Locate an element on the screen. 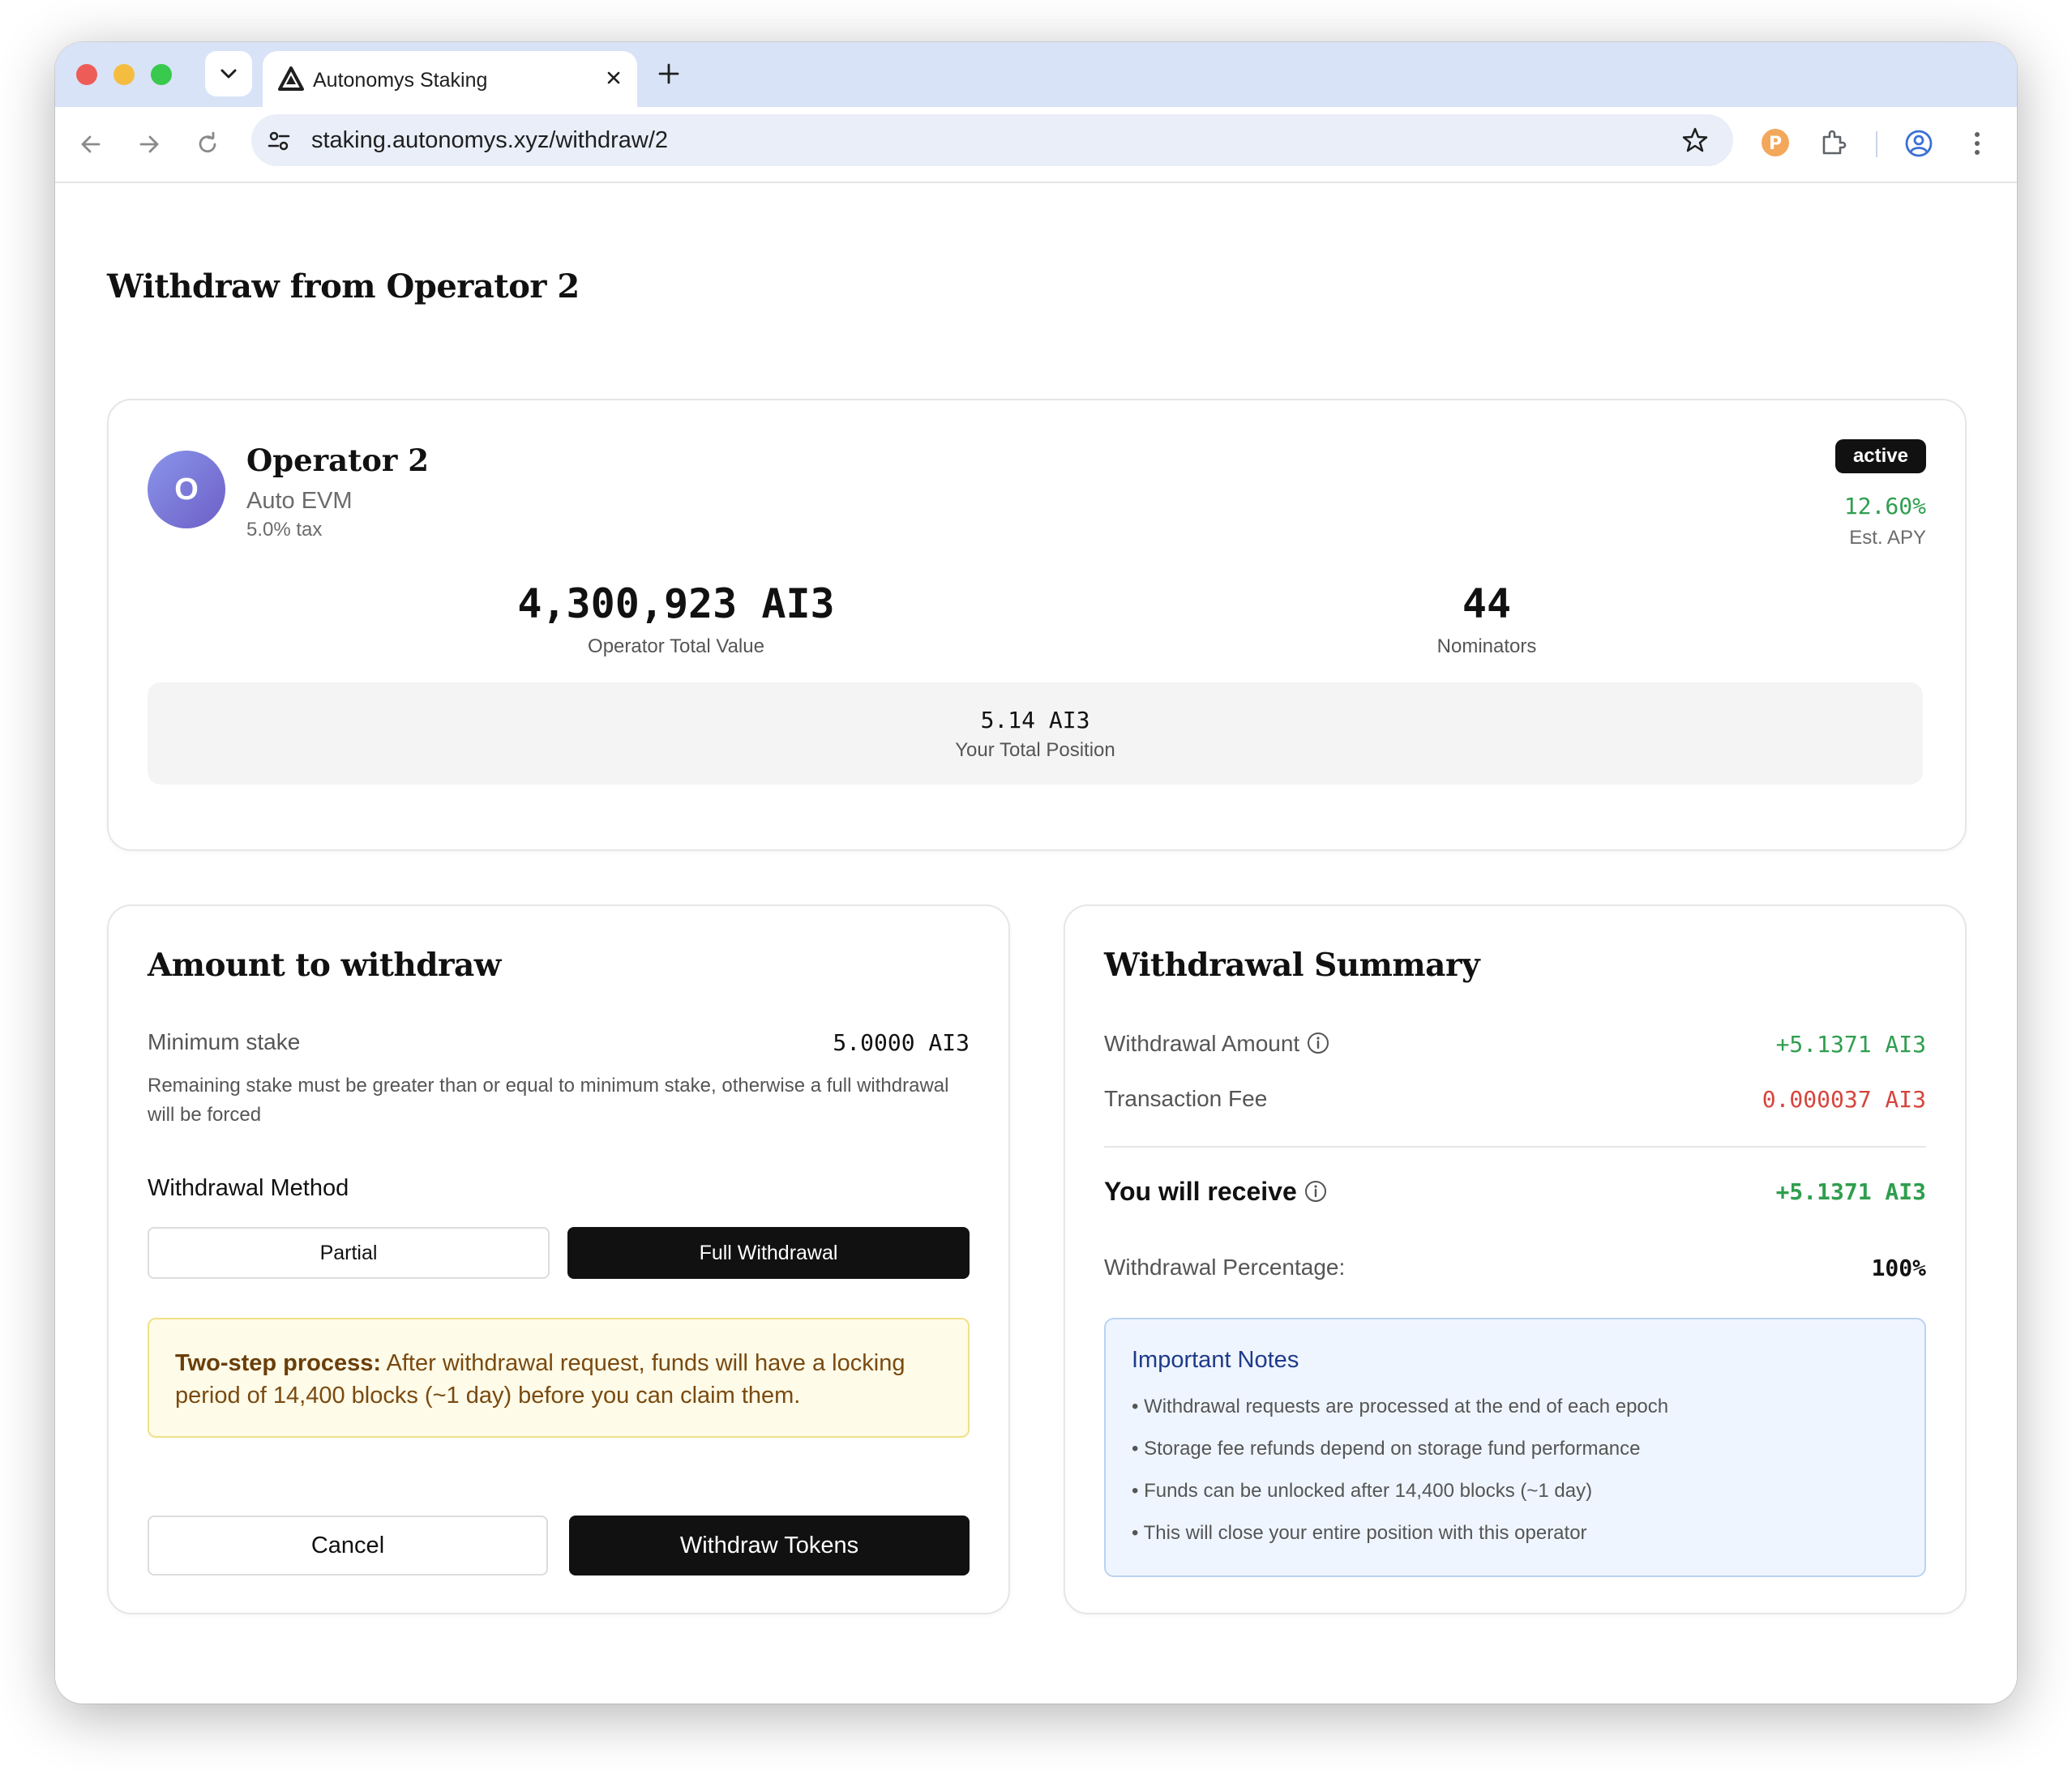  tab-autonomys-staking: Autonomys Staking is located at coordinates (450, 79).